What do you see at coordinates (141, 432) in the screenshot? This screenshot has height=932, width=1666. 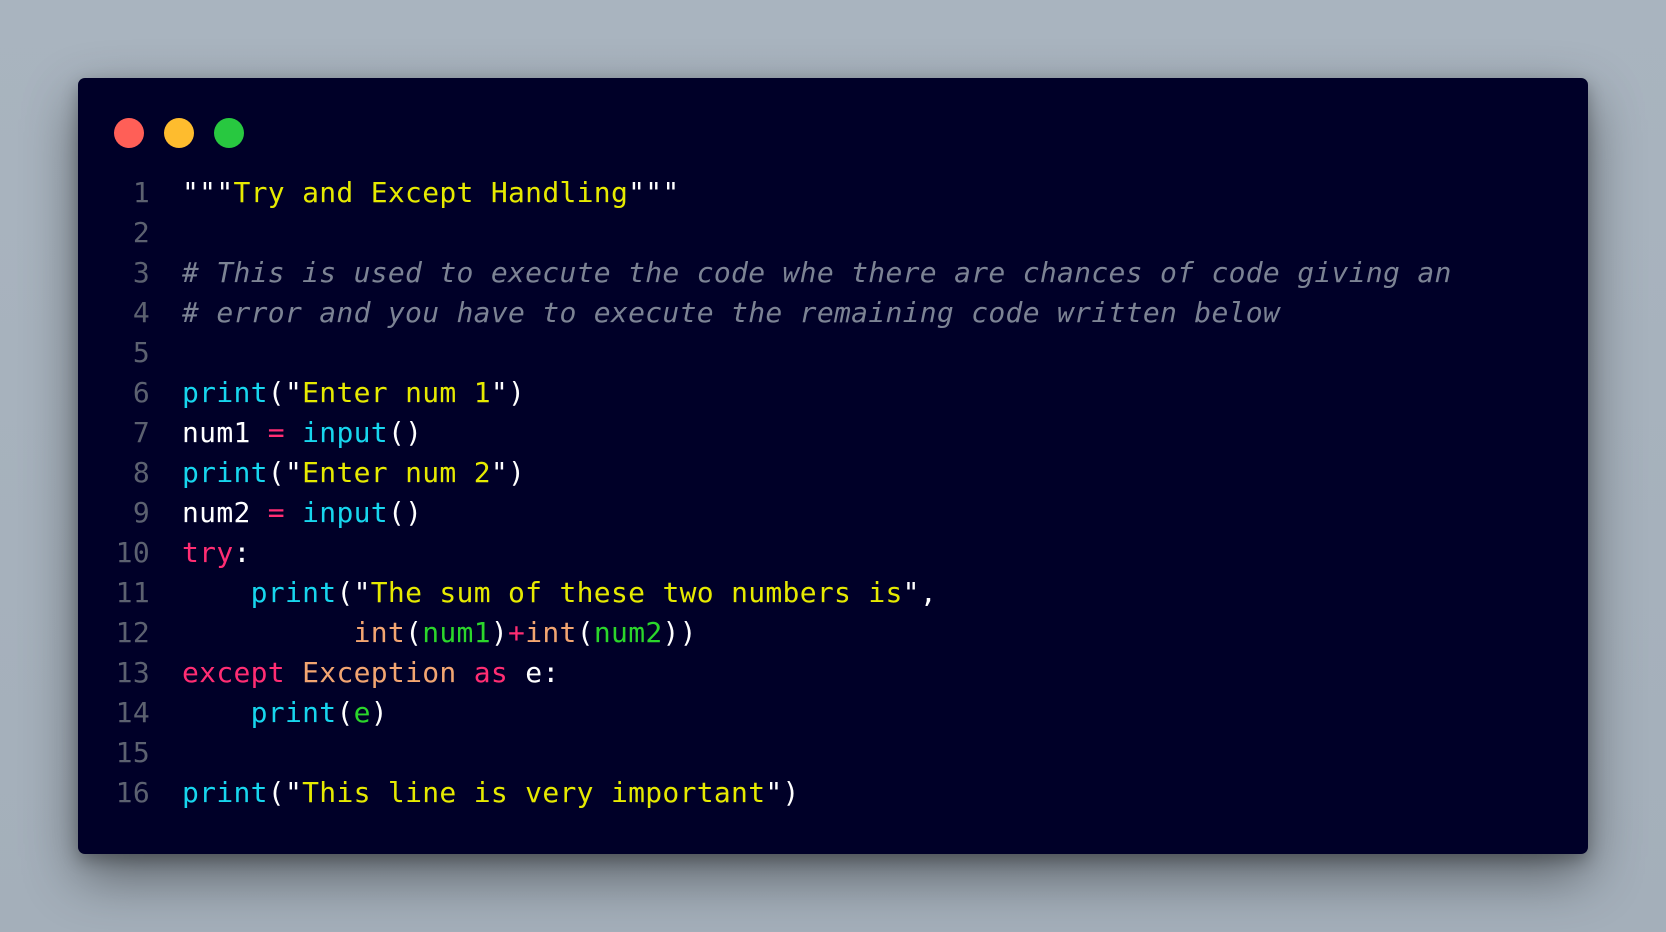 I see `line-number: 7` at bounding box center [141, 432].